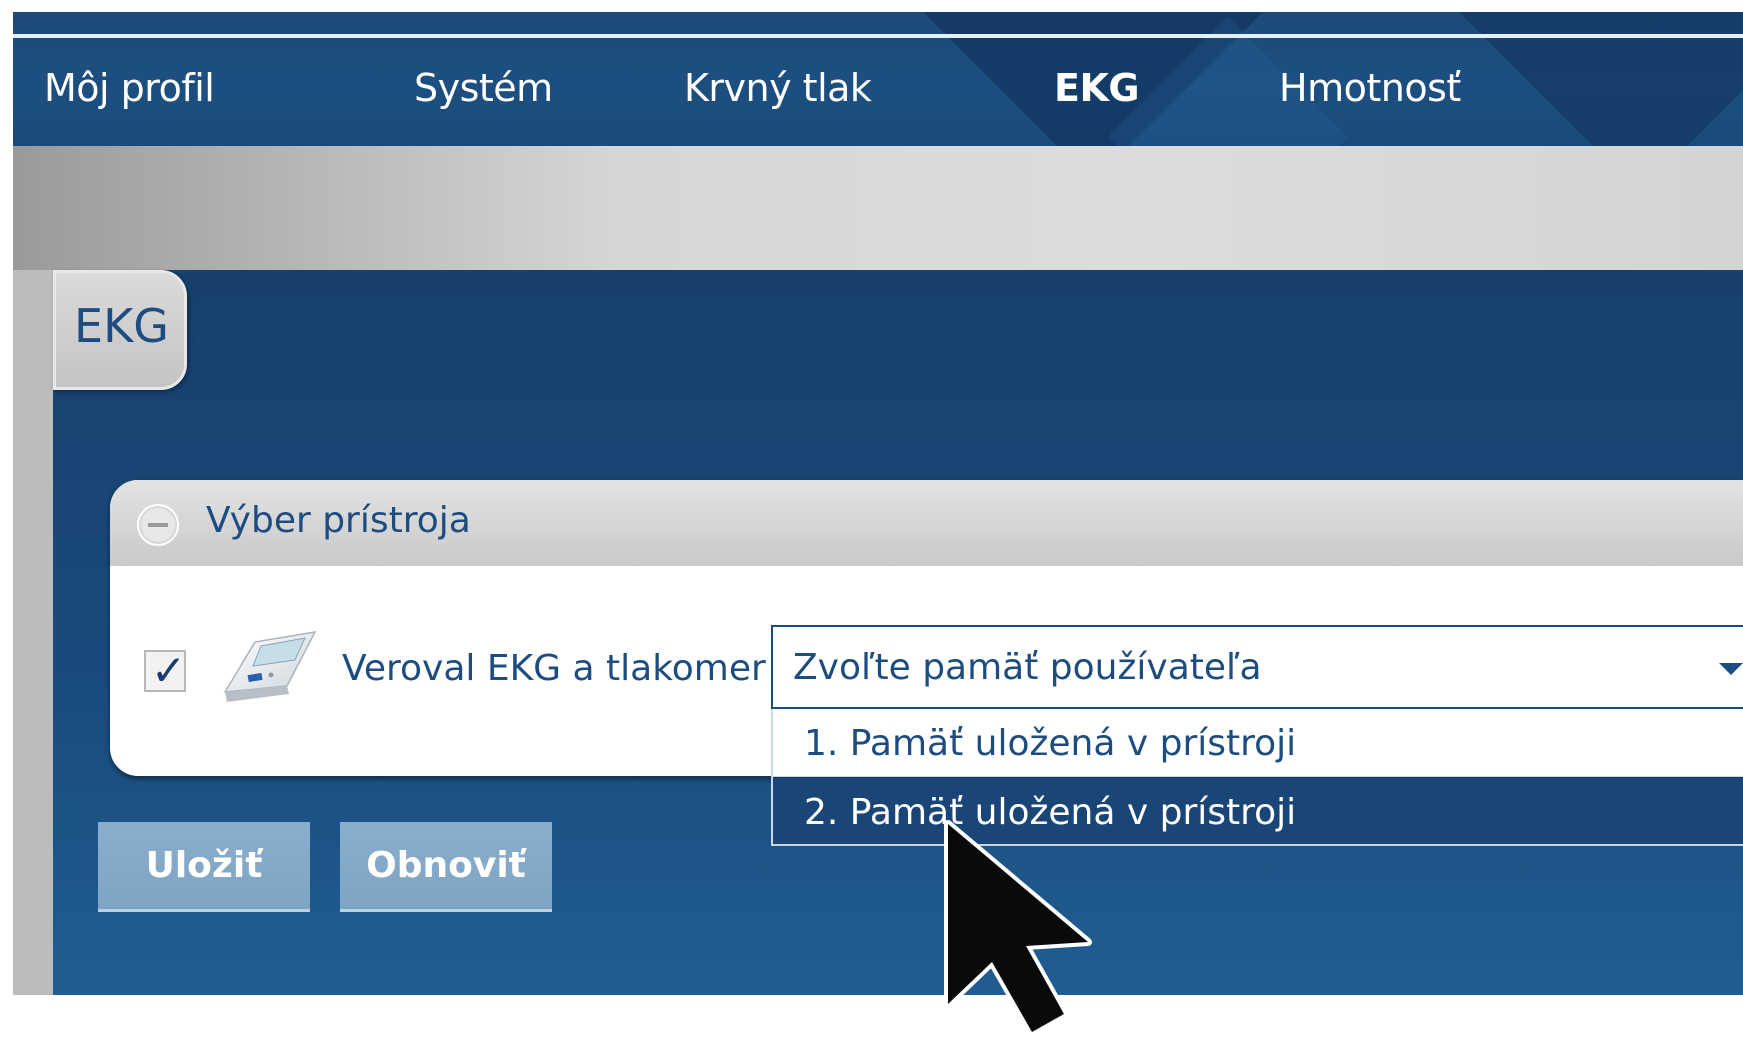 This screenshot has width=1743, height=1048. I want to click on checkmark-icon: ✓, so click(169, 670).